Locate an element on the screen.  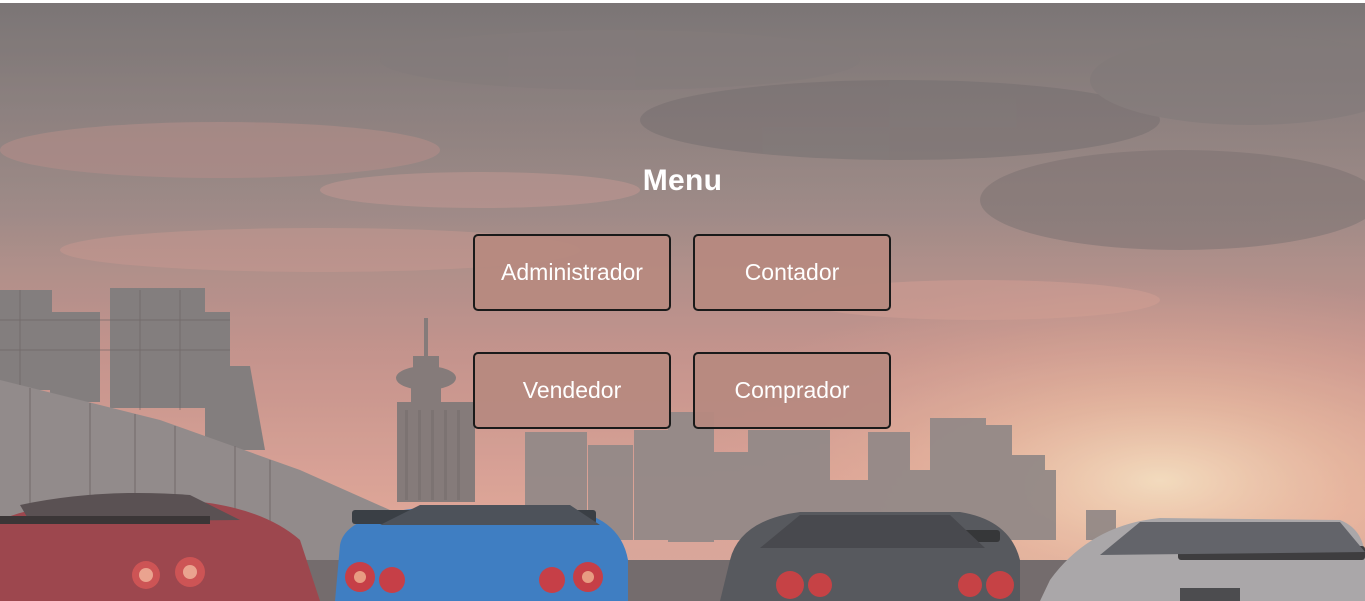
menu-title: Menu is located at coordinates (682, 180).